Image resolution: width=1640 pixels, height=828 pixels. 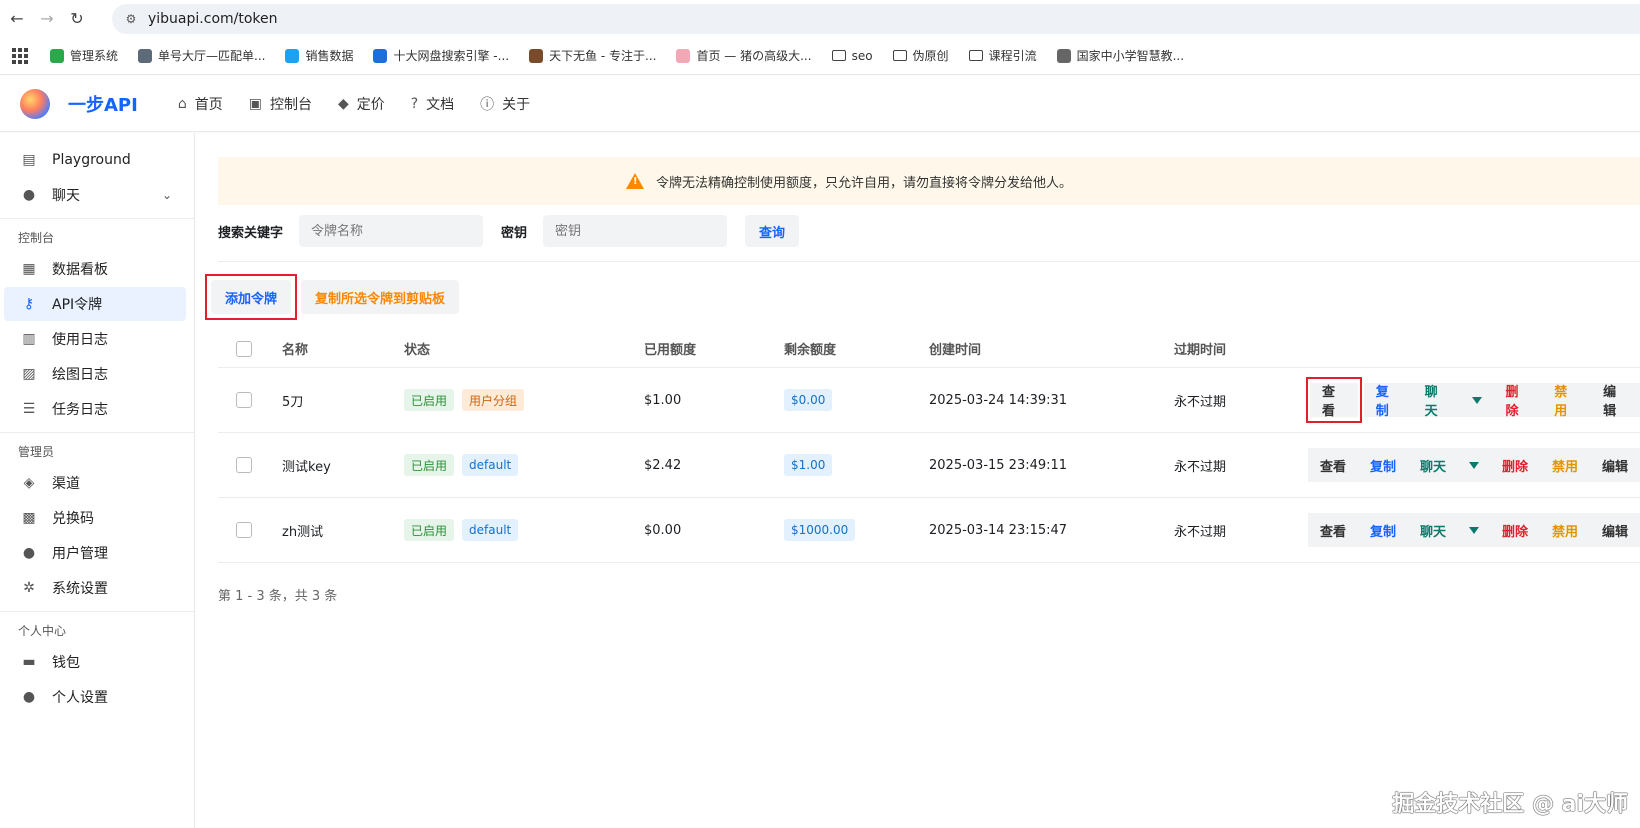 I want to click on nav-pricing: ◆ 定价, so click(x=361, y=104).